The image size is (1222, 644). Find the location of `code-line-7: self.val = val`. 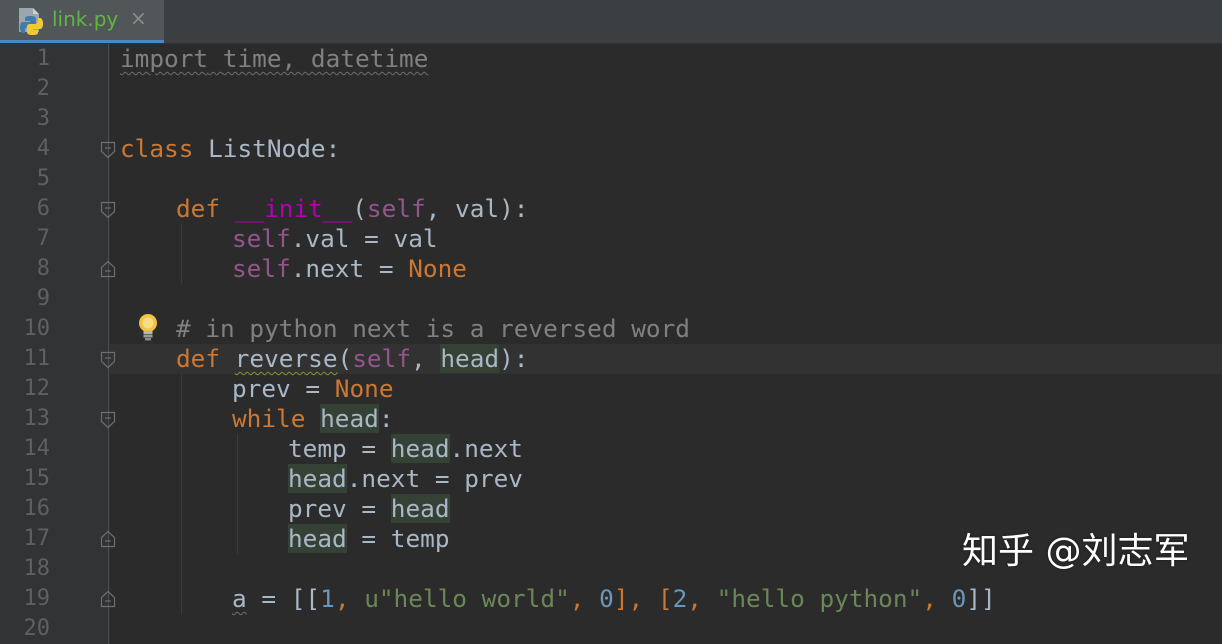

code-line-7: self.val = val is located at coordinates (335, 239).